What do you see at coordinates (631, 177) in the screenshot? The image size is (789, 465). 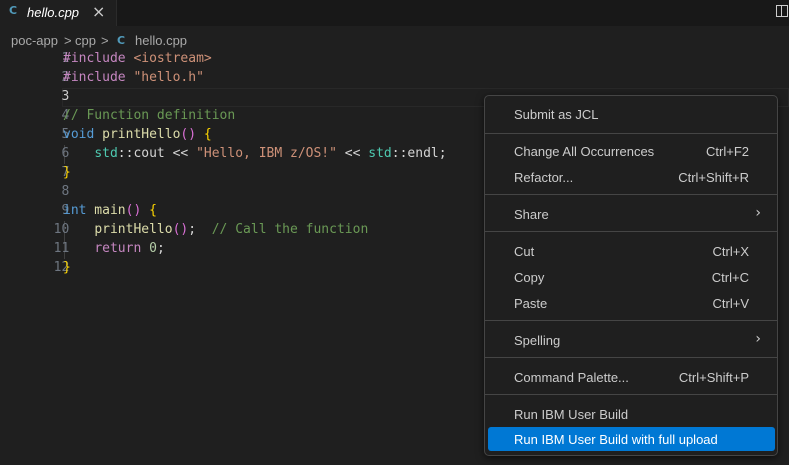 I see `menu-item-refactor: Refactor... Ctrl+Shift+R` at bounding box center [631, 177].